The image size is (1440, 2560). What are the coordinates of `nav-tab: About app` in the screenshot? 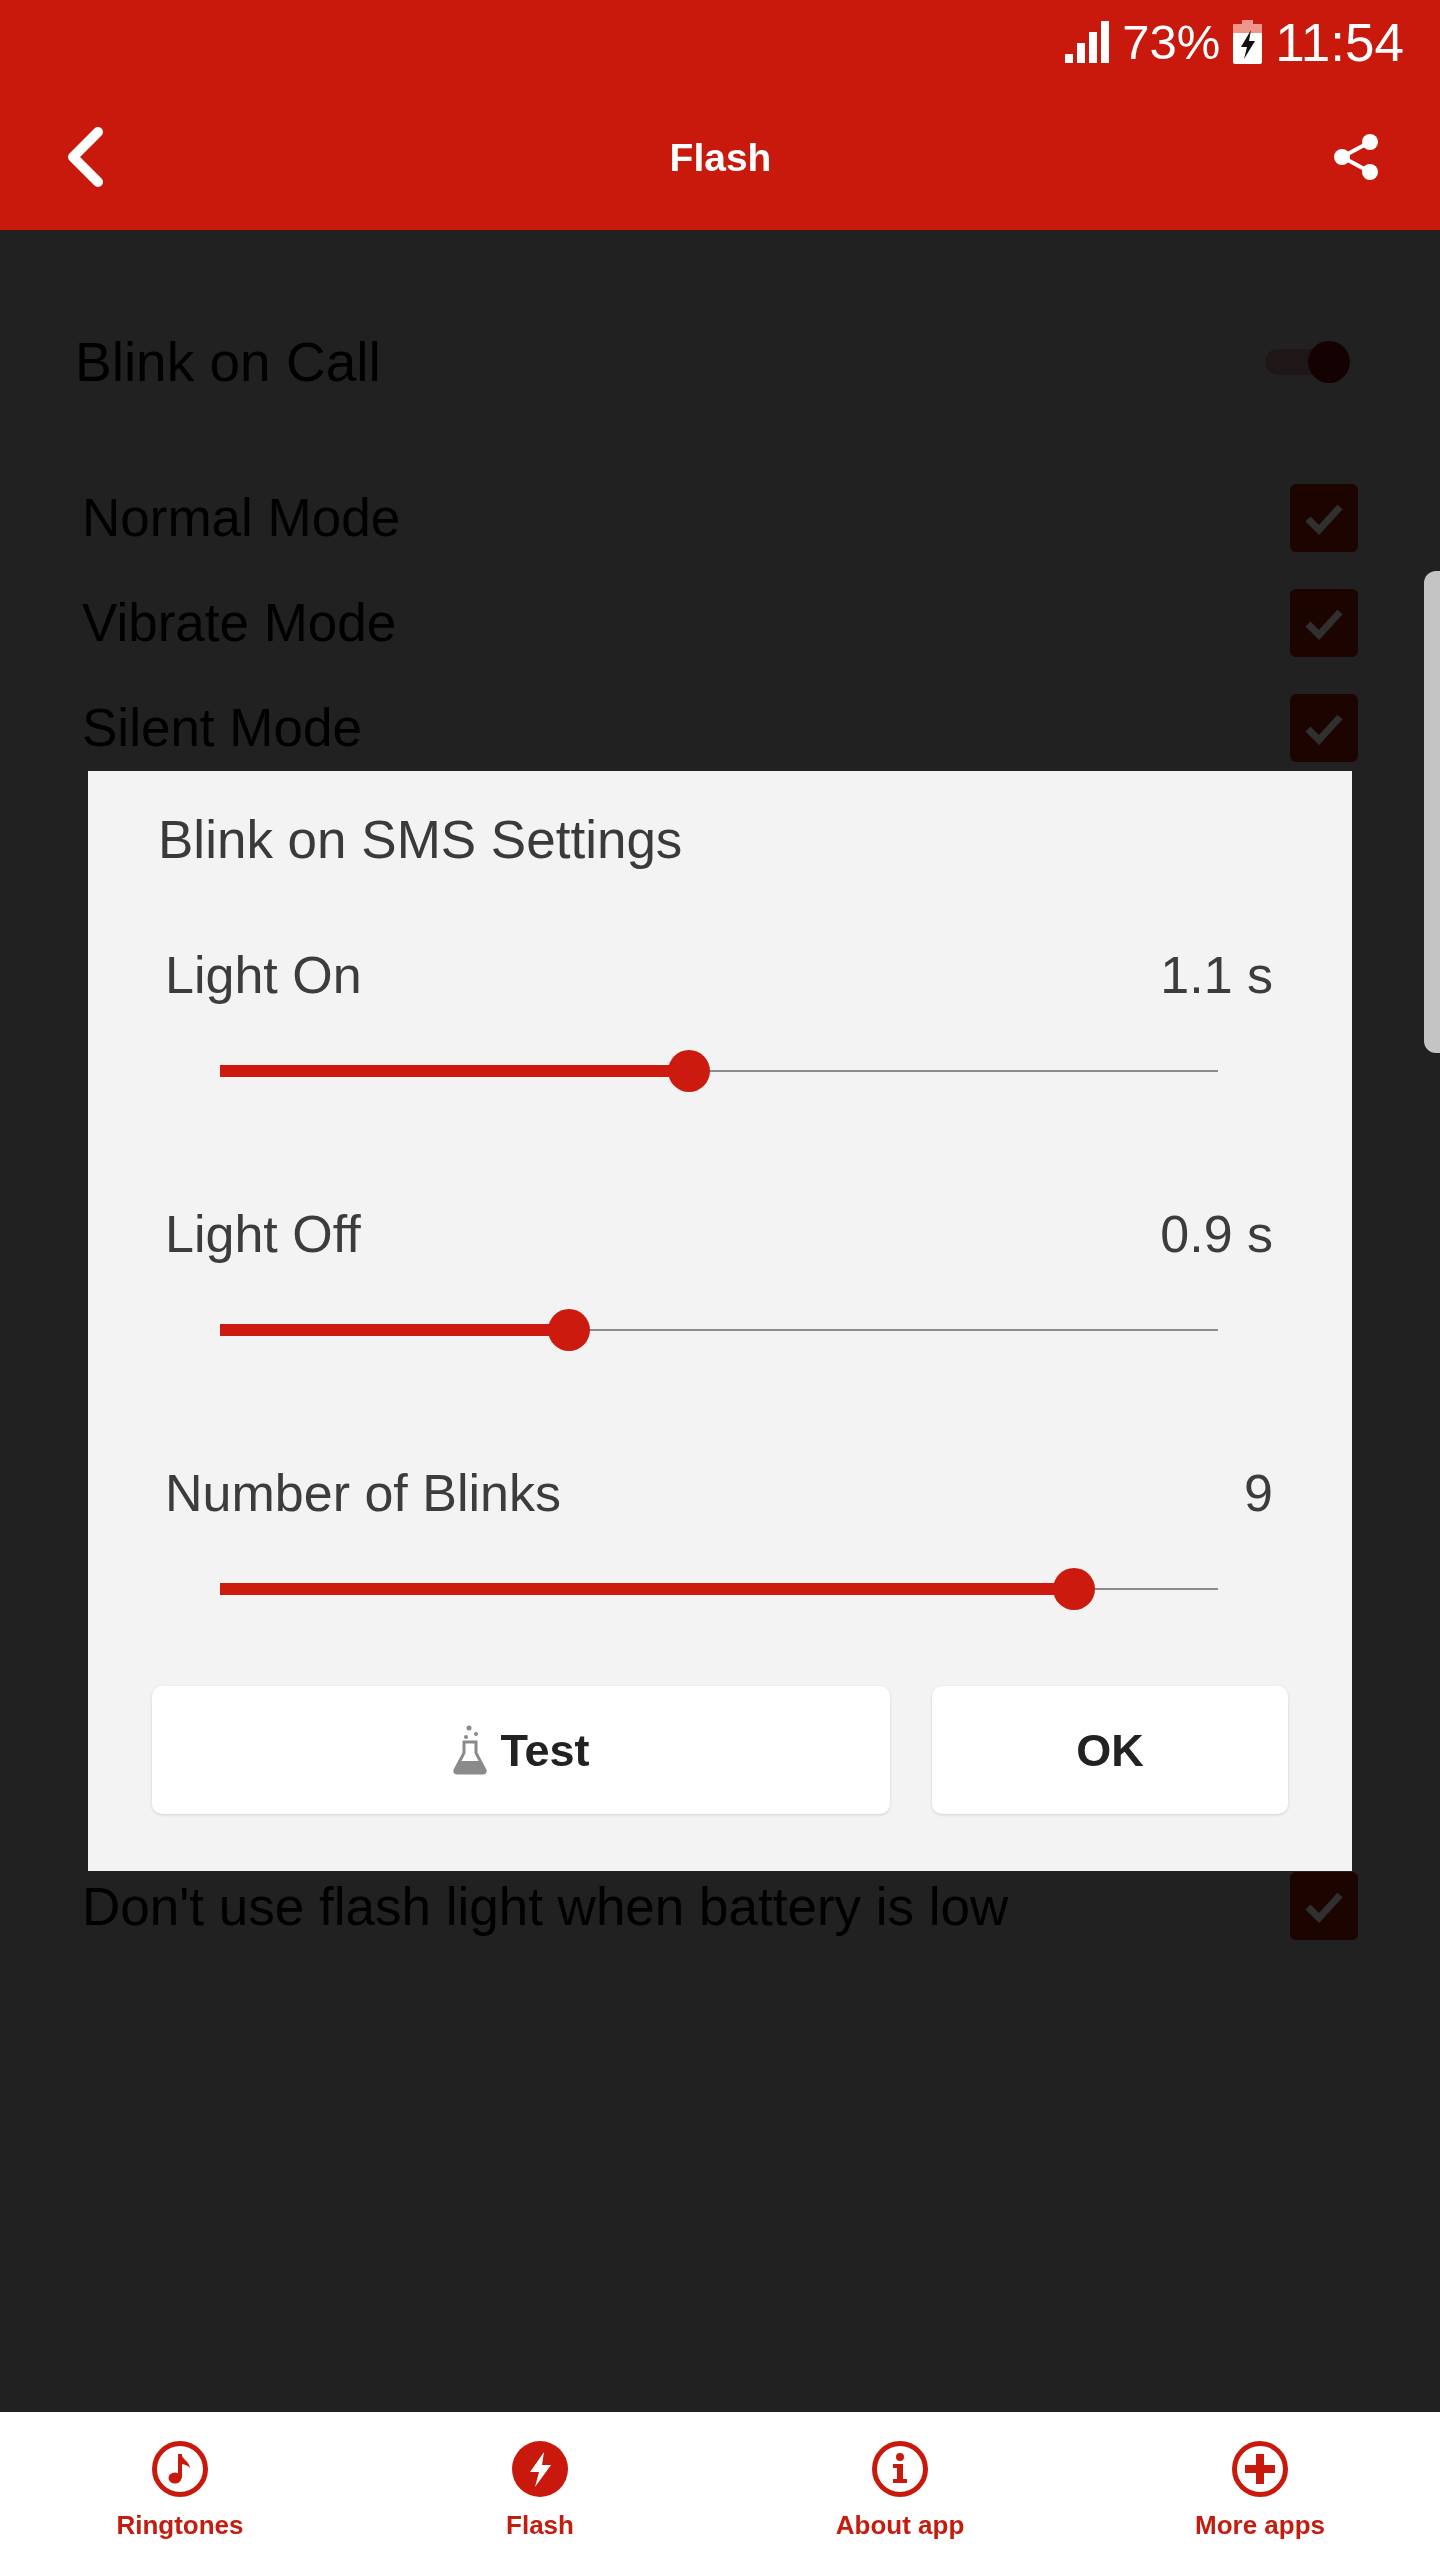 It's located at (900, 2486).